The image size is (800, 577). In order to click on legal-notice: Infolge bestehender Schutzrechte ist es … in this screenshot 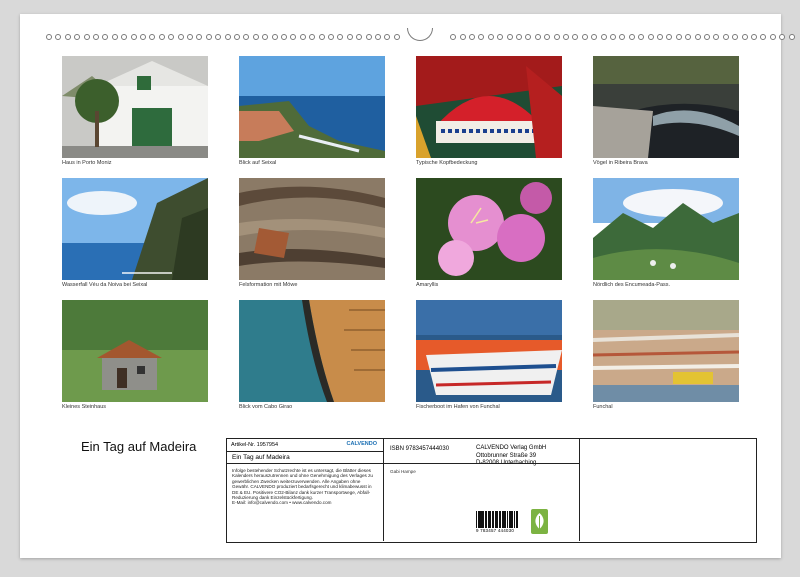, I will do `click(305, 487)`.